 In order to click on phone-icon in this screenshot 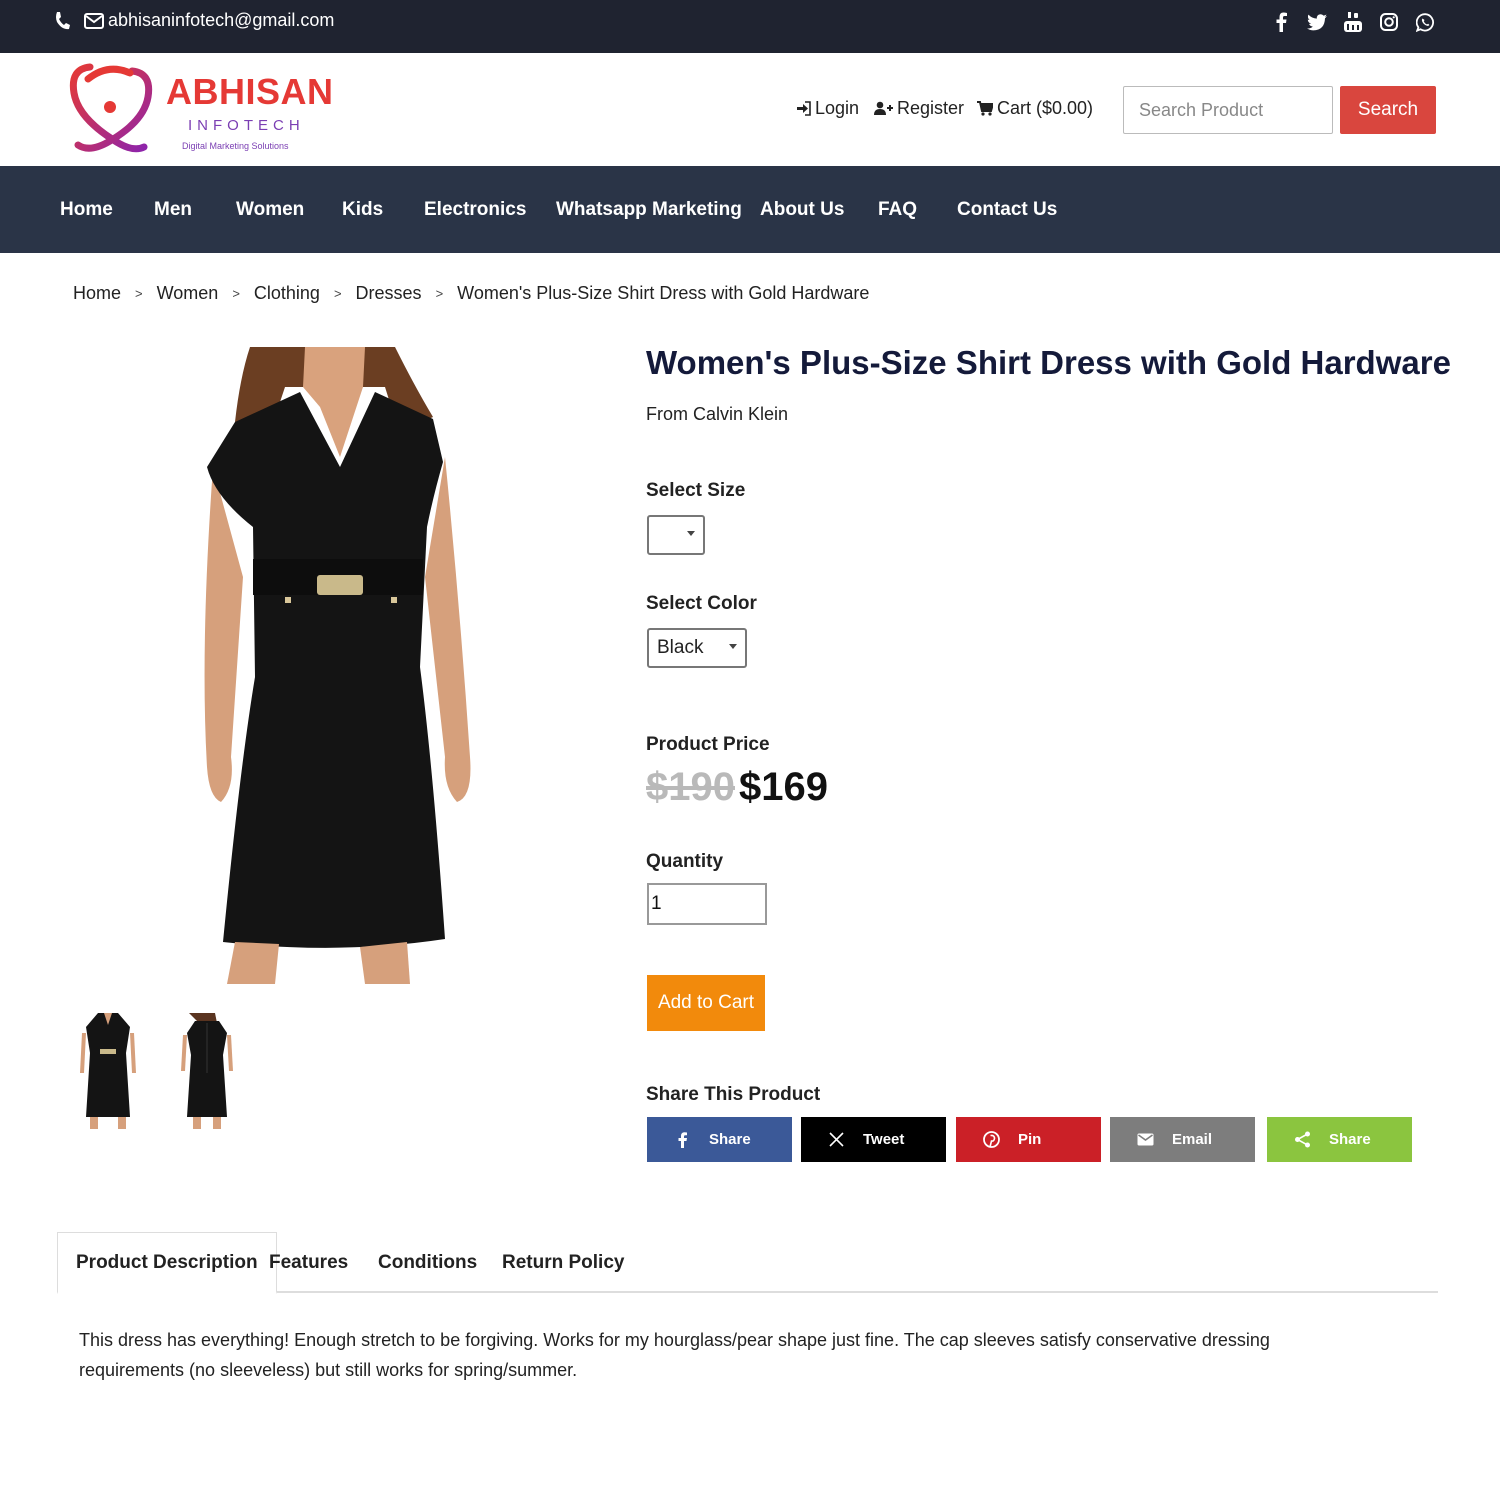, I will do `click(62, 21)`.